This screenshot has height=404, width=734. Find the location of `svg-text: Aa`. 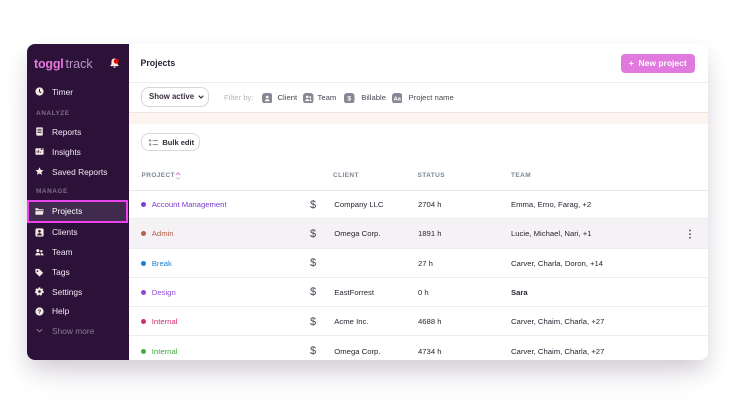

svg-text: Aa is located at coordinates (397, 99).